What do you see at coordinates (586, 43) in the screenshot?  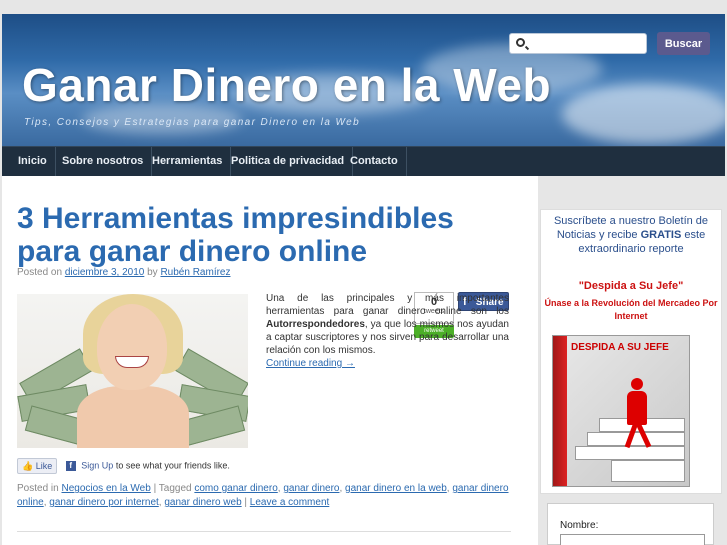 I see `search-input` at bounding box center [586, 43].